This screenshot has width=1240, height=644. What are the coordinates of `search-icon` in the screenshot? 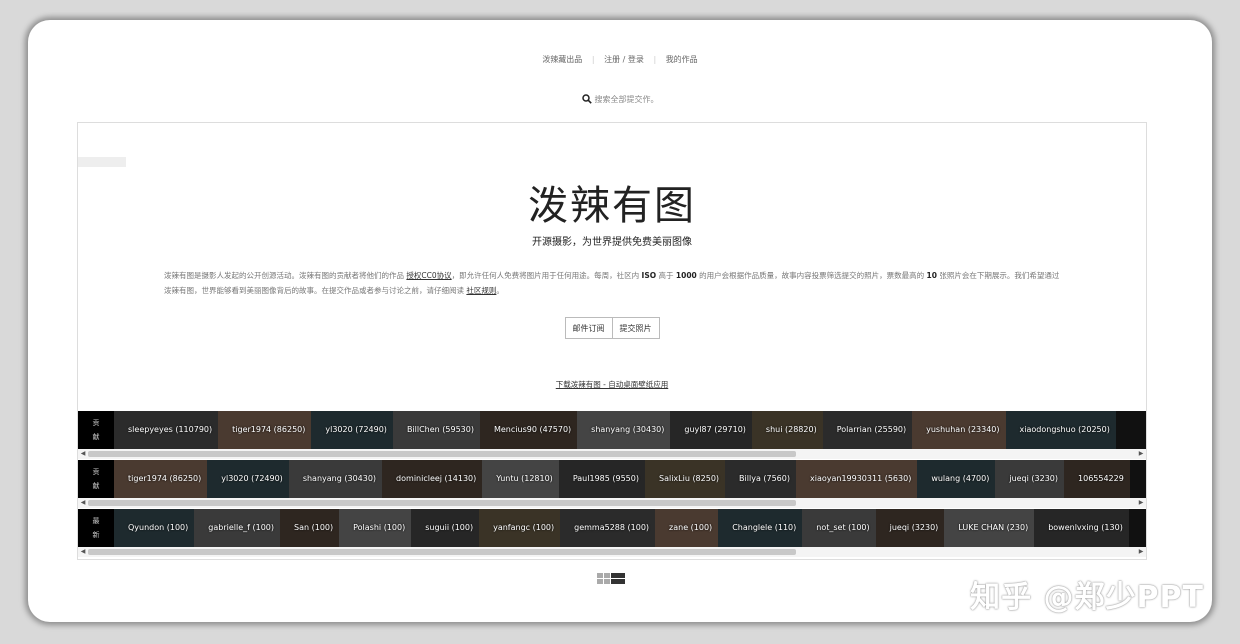 It's located at (586, 99).